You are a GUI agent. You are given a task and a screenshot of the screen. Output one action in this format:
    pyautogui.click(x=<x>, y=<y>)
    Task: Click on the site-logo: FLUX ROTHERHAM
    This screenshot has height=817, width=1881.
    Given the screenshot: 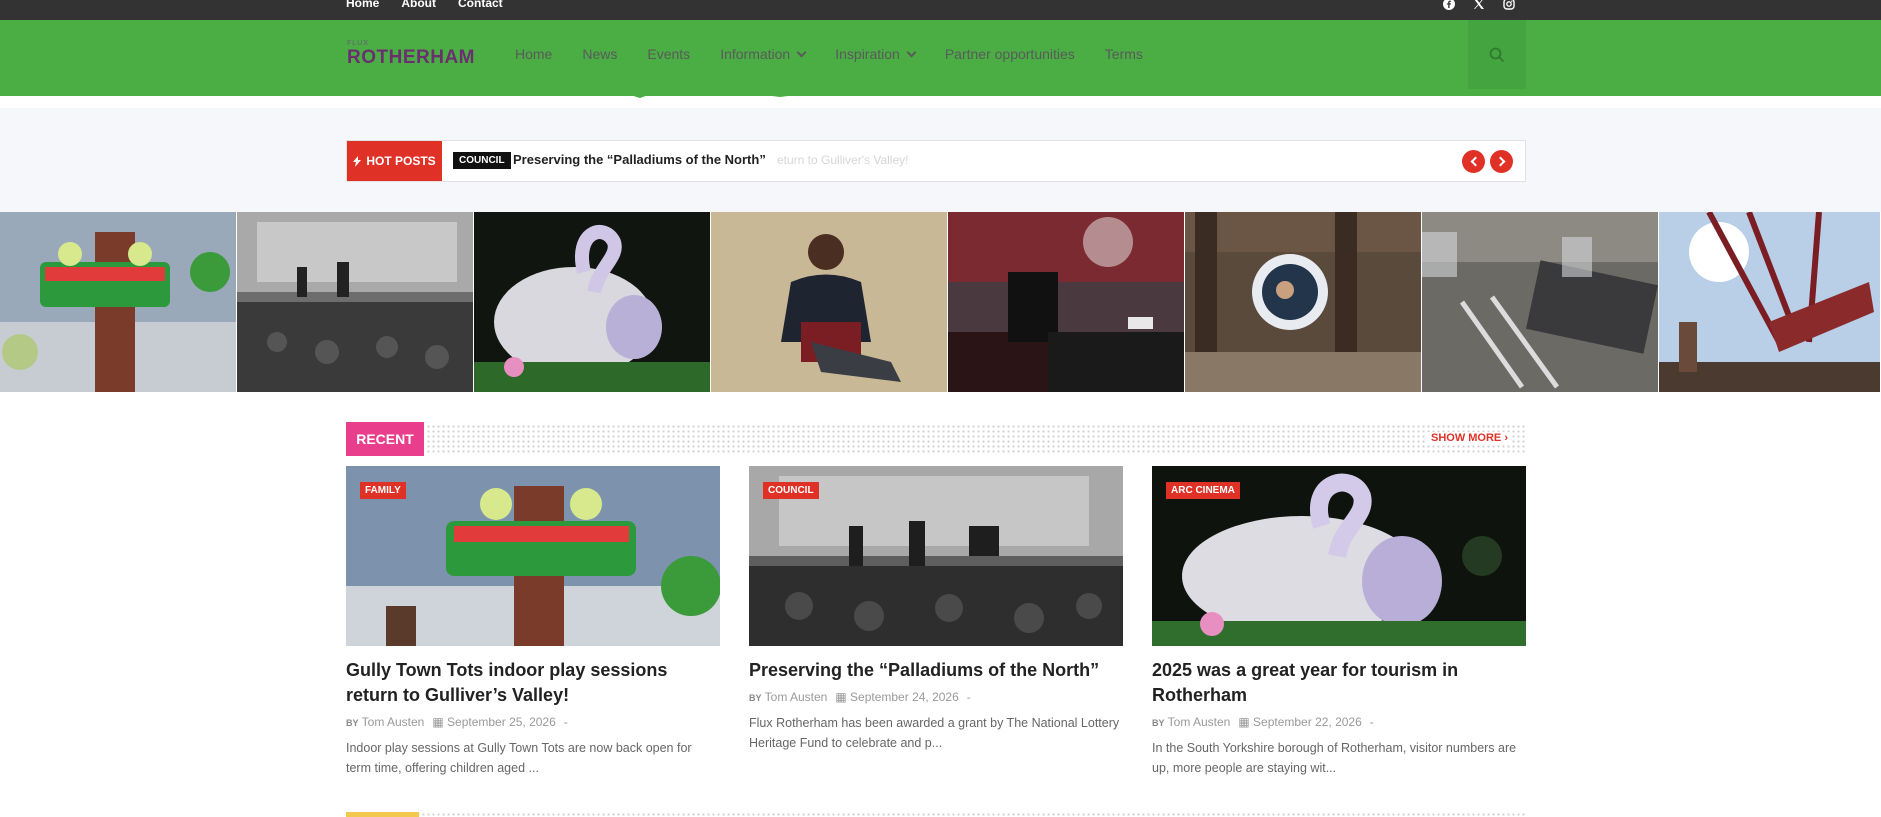 What is the action you would take?
    pyautogui.click(x=411, y=54)
    